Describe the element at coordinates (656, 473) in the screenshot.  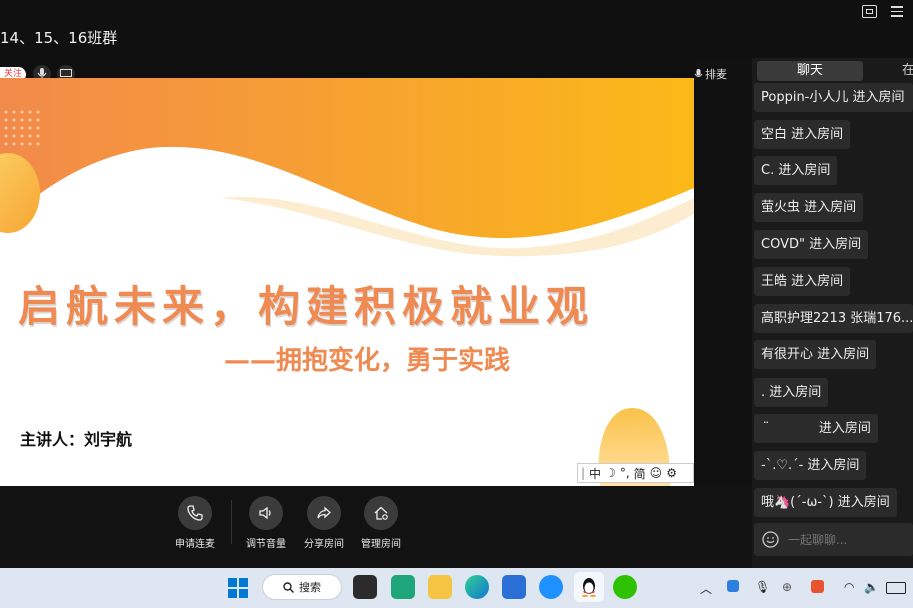
I see `ime-item: ☺` at that location.